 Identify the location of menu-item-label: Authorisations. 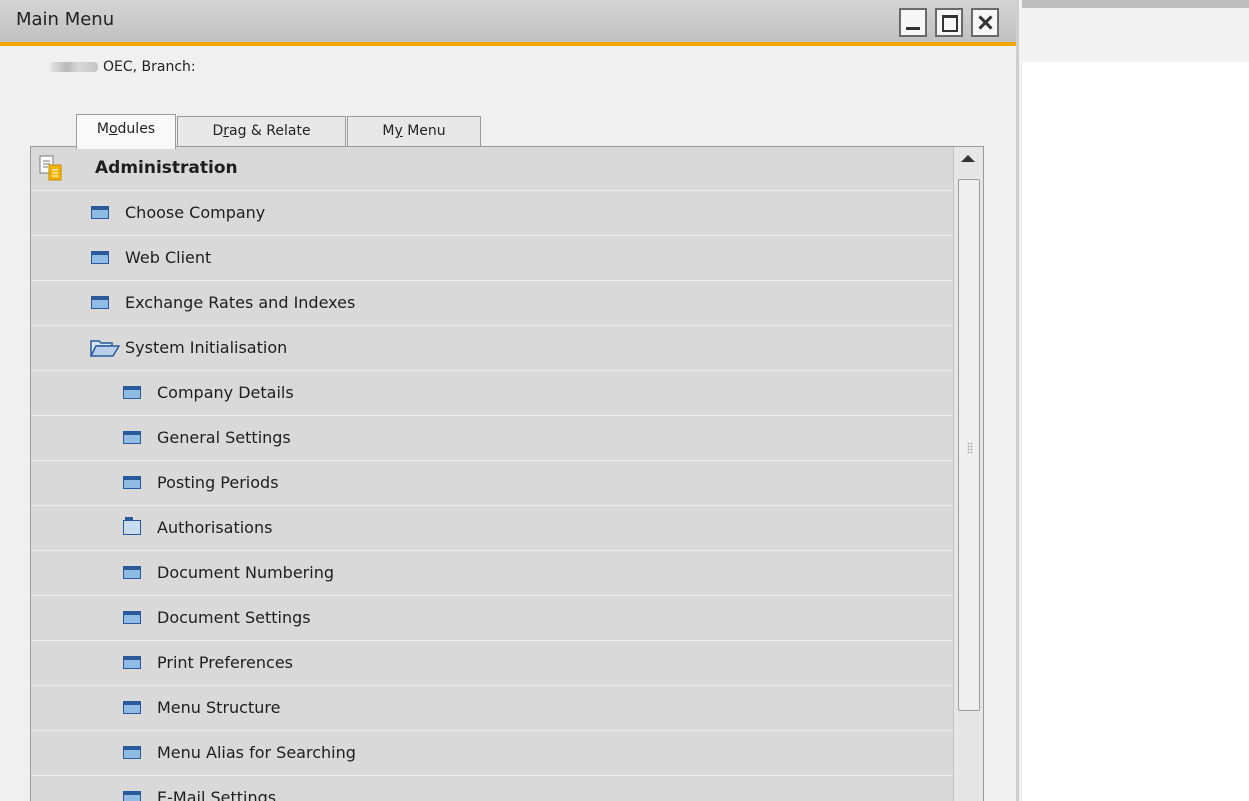
(215, 527).